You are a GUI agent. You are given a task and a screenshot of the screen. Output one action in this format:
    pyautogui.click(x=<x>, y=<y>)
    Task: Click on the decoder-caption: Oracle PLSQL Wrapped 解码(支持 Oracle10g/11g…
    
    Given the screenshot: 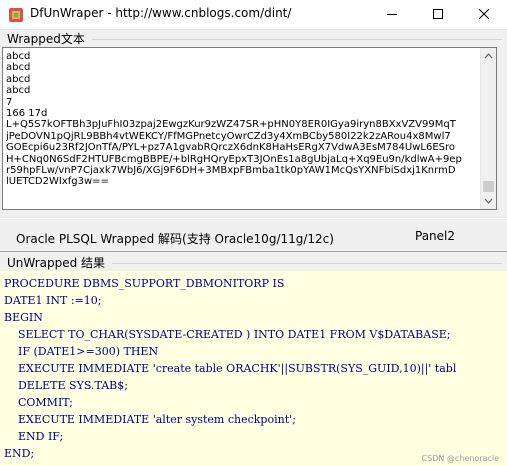 What is the action you would take?
    pyautogui.click(x=175, y=239)
    